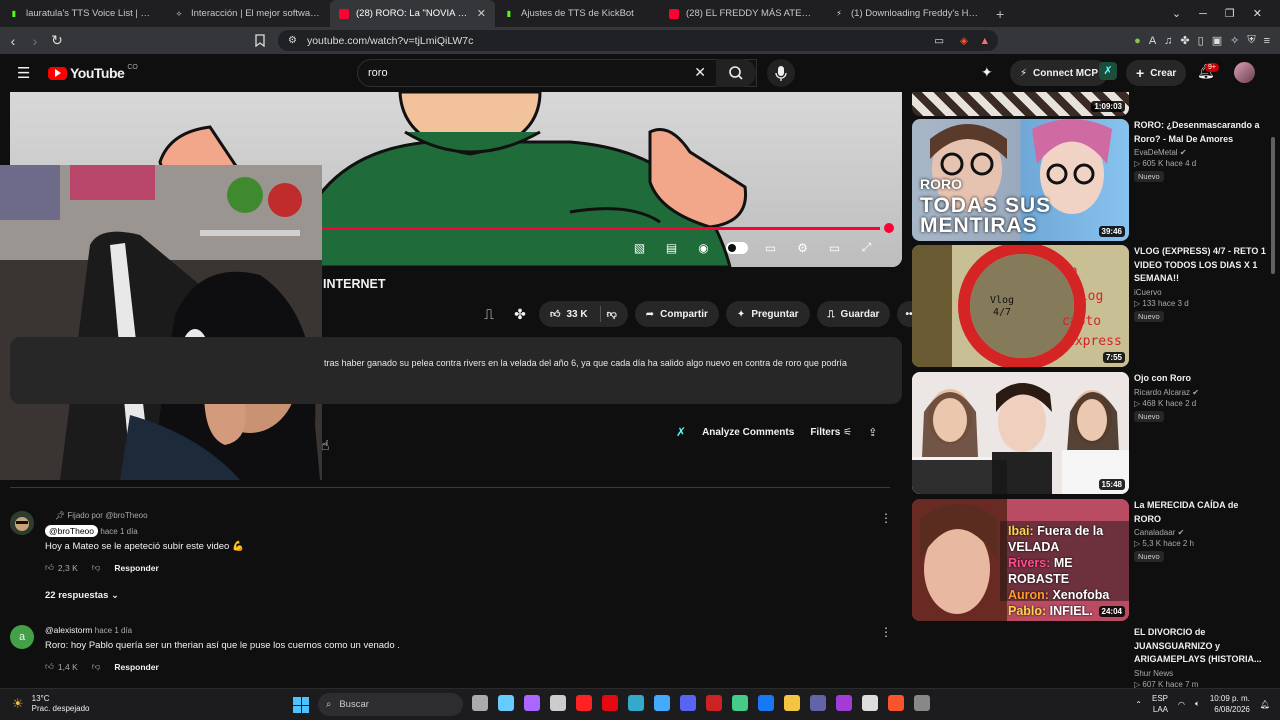 This screenshot has height=720, width=1280. Describe the element at coordinates (1020, 180) in the screenshot. I see `video-thumbnail: RORO TODAS SUS MENTIRAS 39:46` at that location.